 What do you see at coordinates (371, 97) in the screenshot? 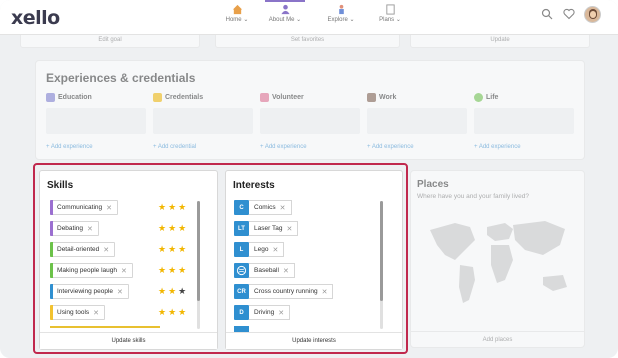
I see `work-icon` at bounding box center [371, 97].